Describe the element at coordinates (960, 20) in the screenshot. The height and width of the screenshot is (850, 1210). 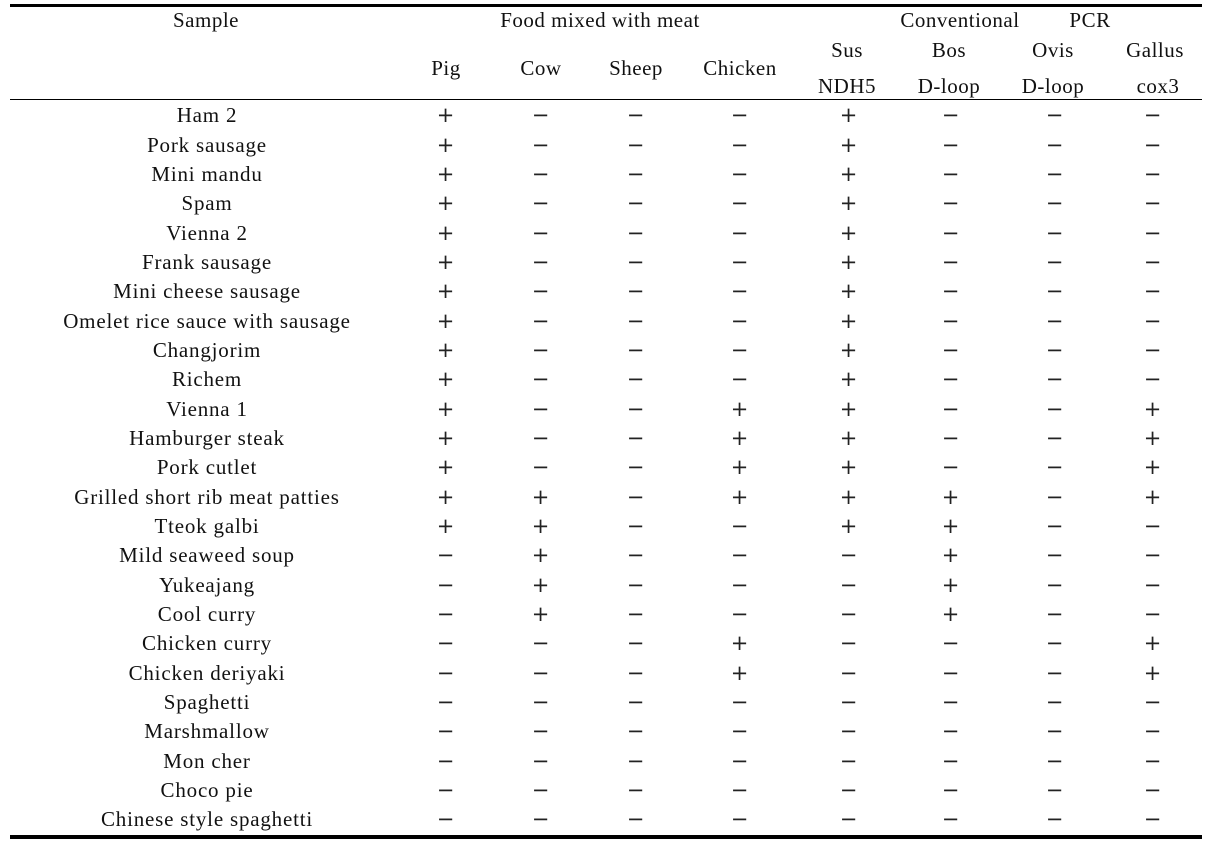
I see `header-group-pcr-conventional: Conventional` at that location.